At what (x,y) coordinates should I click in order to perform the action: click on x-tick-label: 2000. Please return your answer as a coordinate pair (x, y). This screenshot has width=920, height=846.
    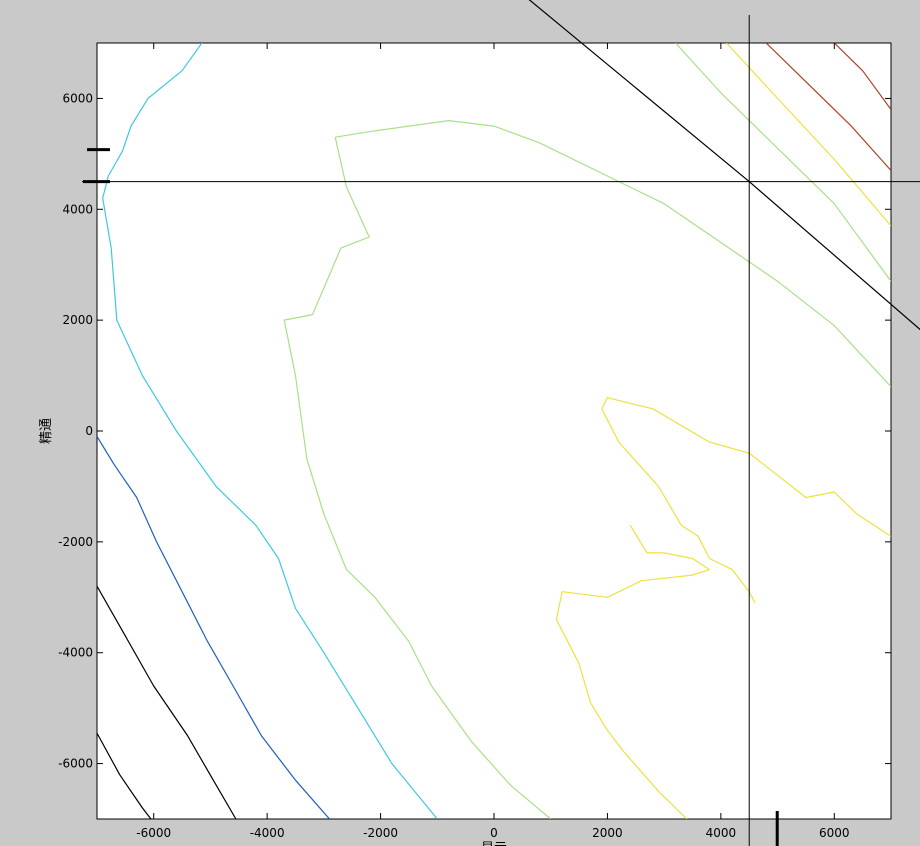
    Looking at the image, I should click on (607, 833).